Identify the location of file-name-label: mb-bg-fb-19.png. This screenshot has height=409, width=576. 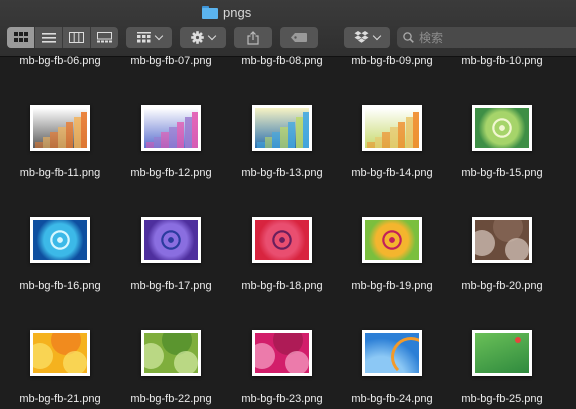
(392, 286).